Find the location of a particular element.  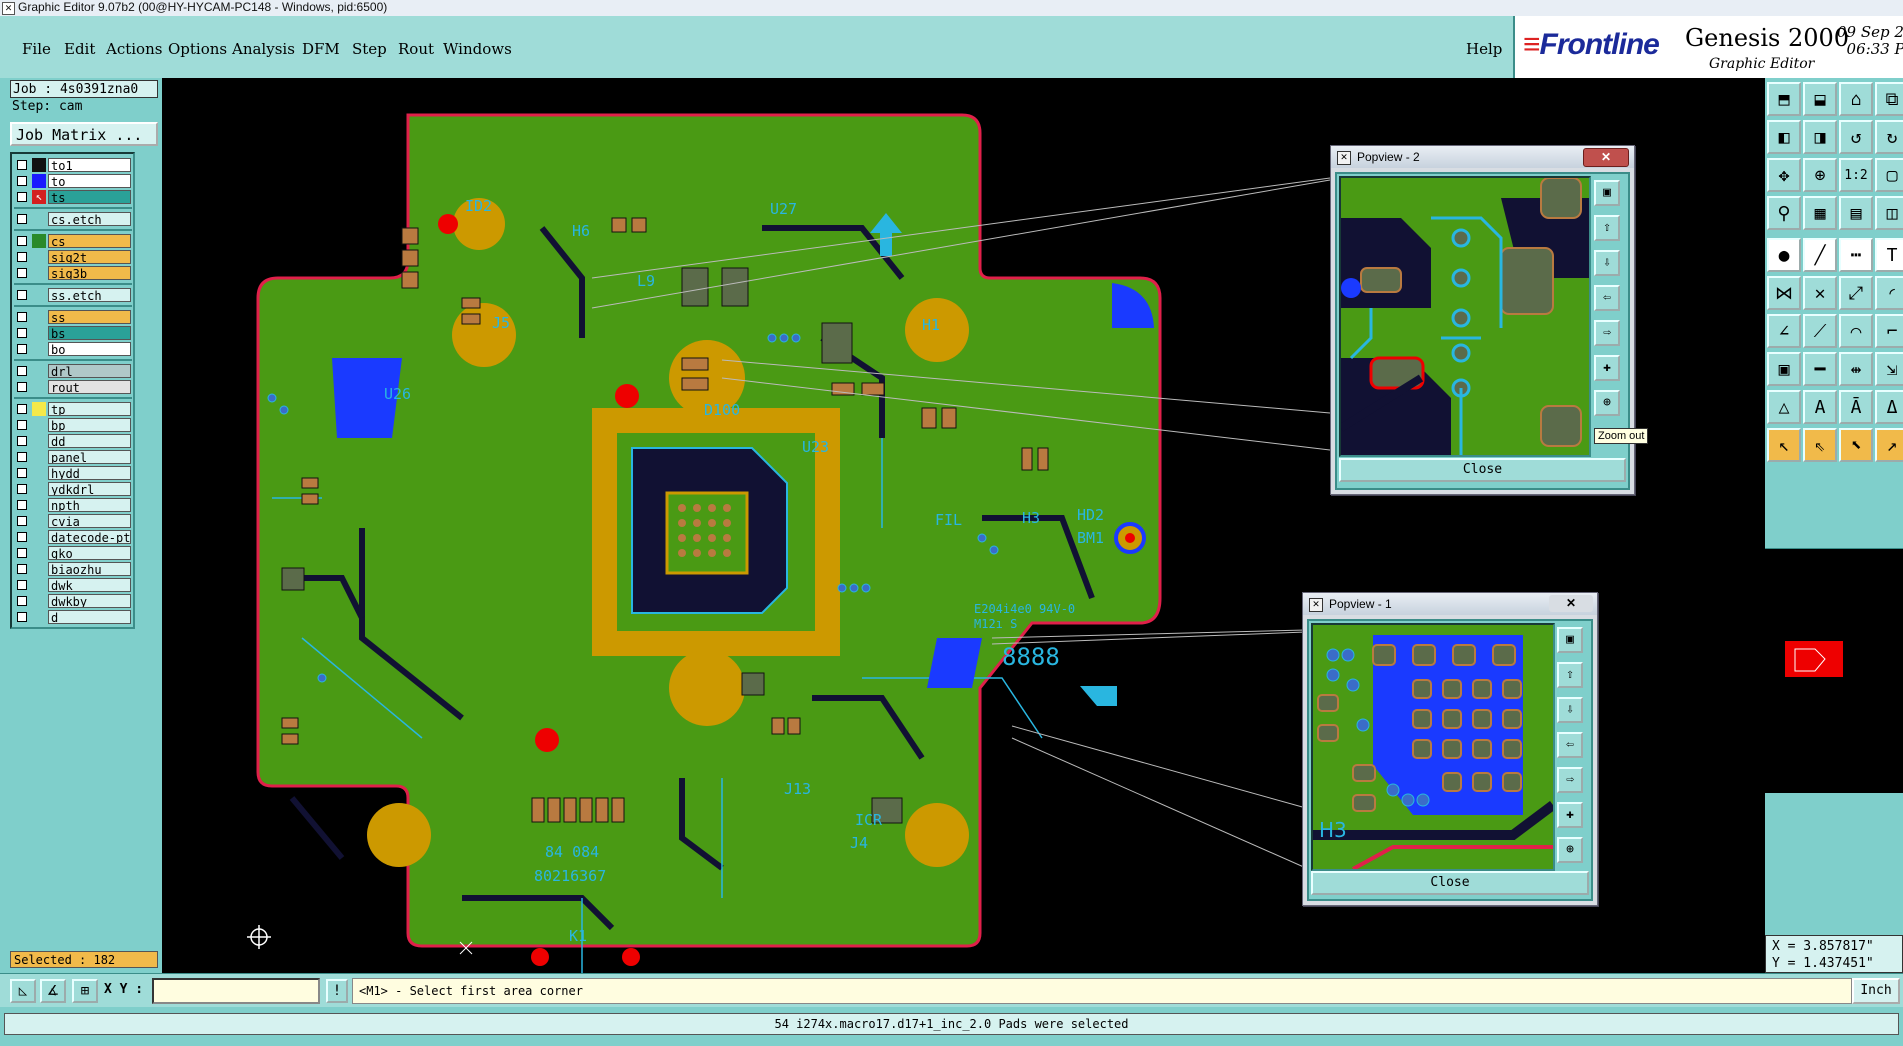

zoom-red-icon: ▢ is located at coordinates (1889, 175).